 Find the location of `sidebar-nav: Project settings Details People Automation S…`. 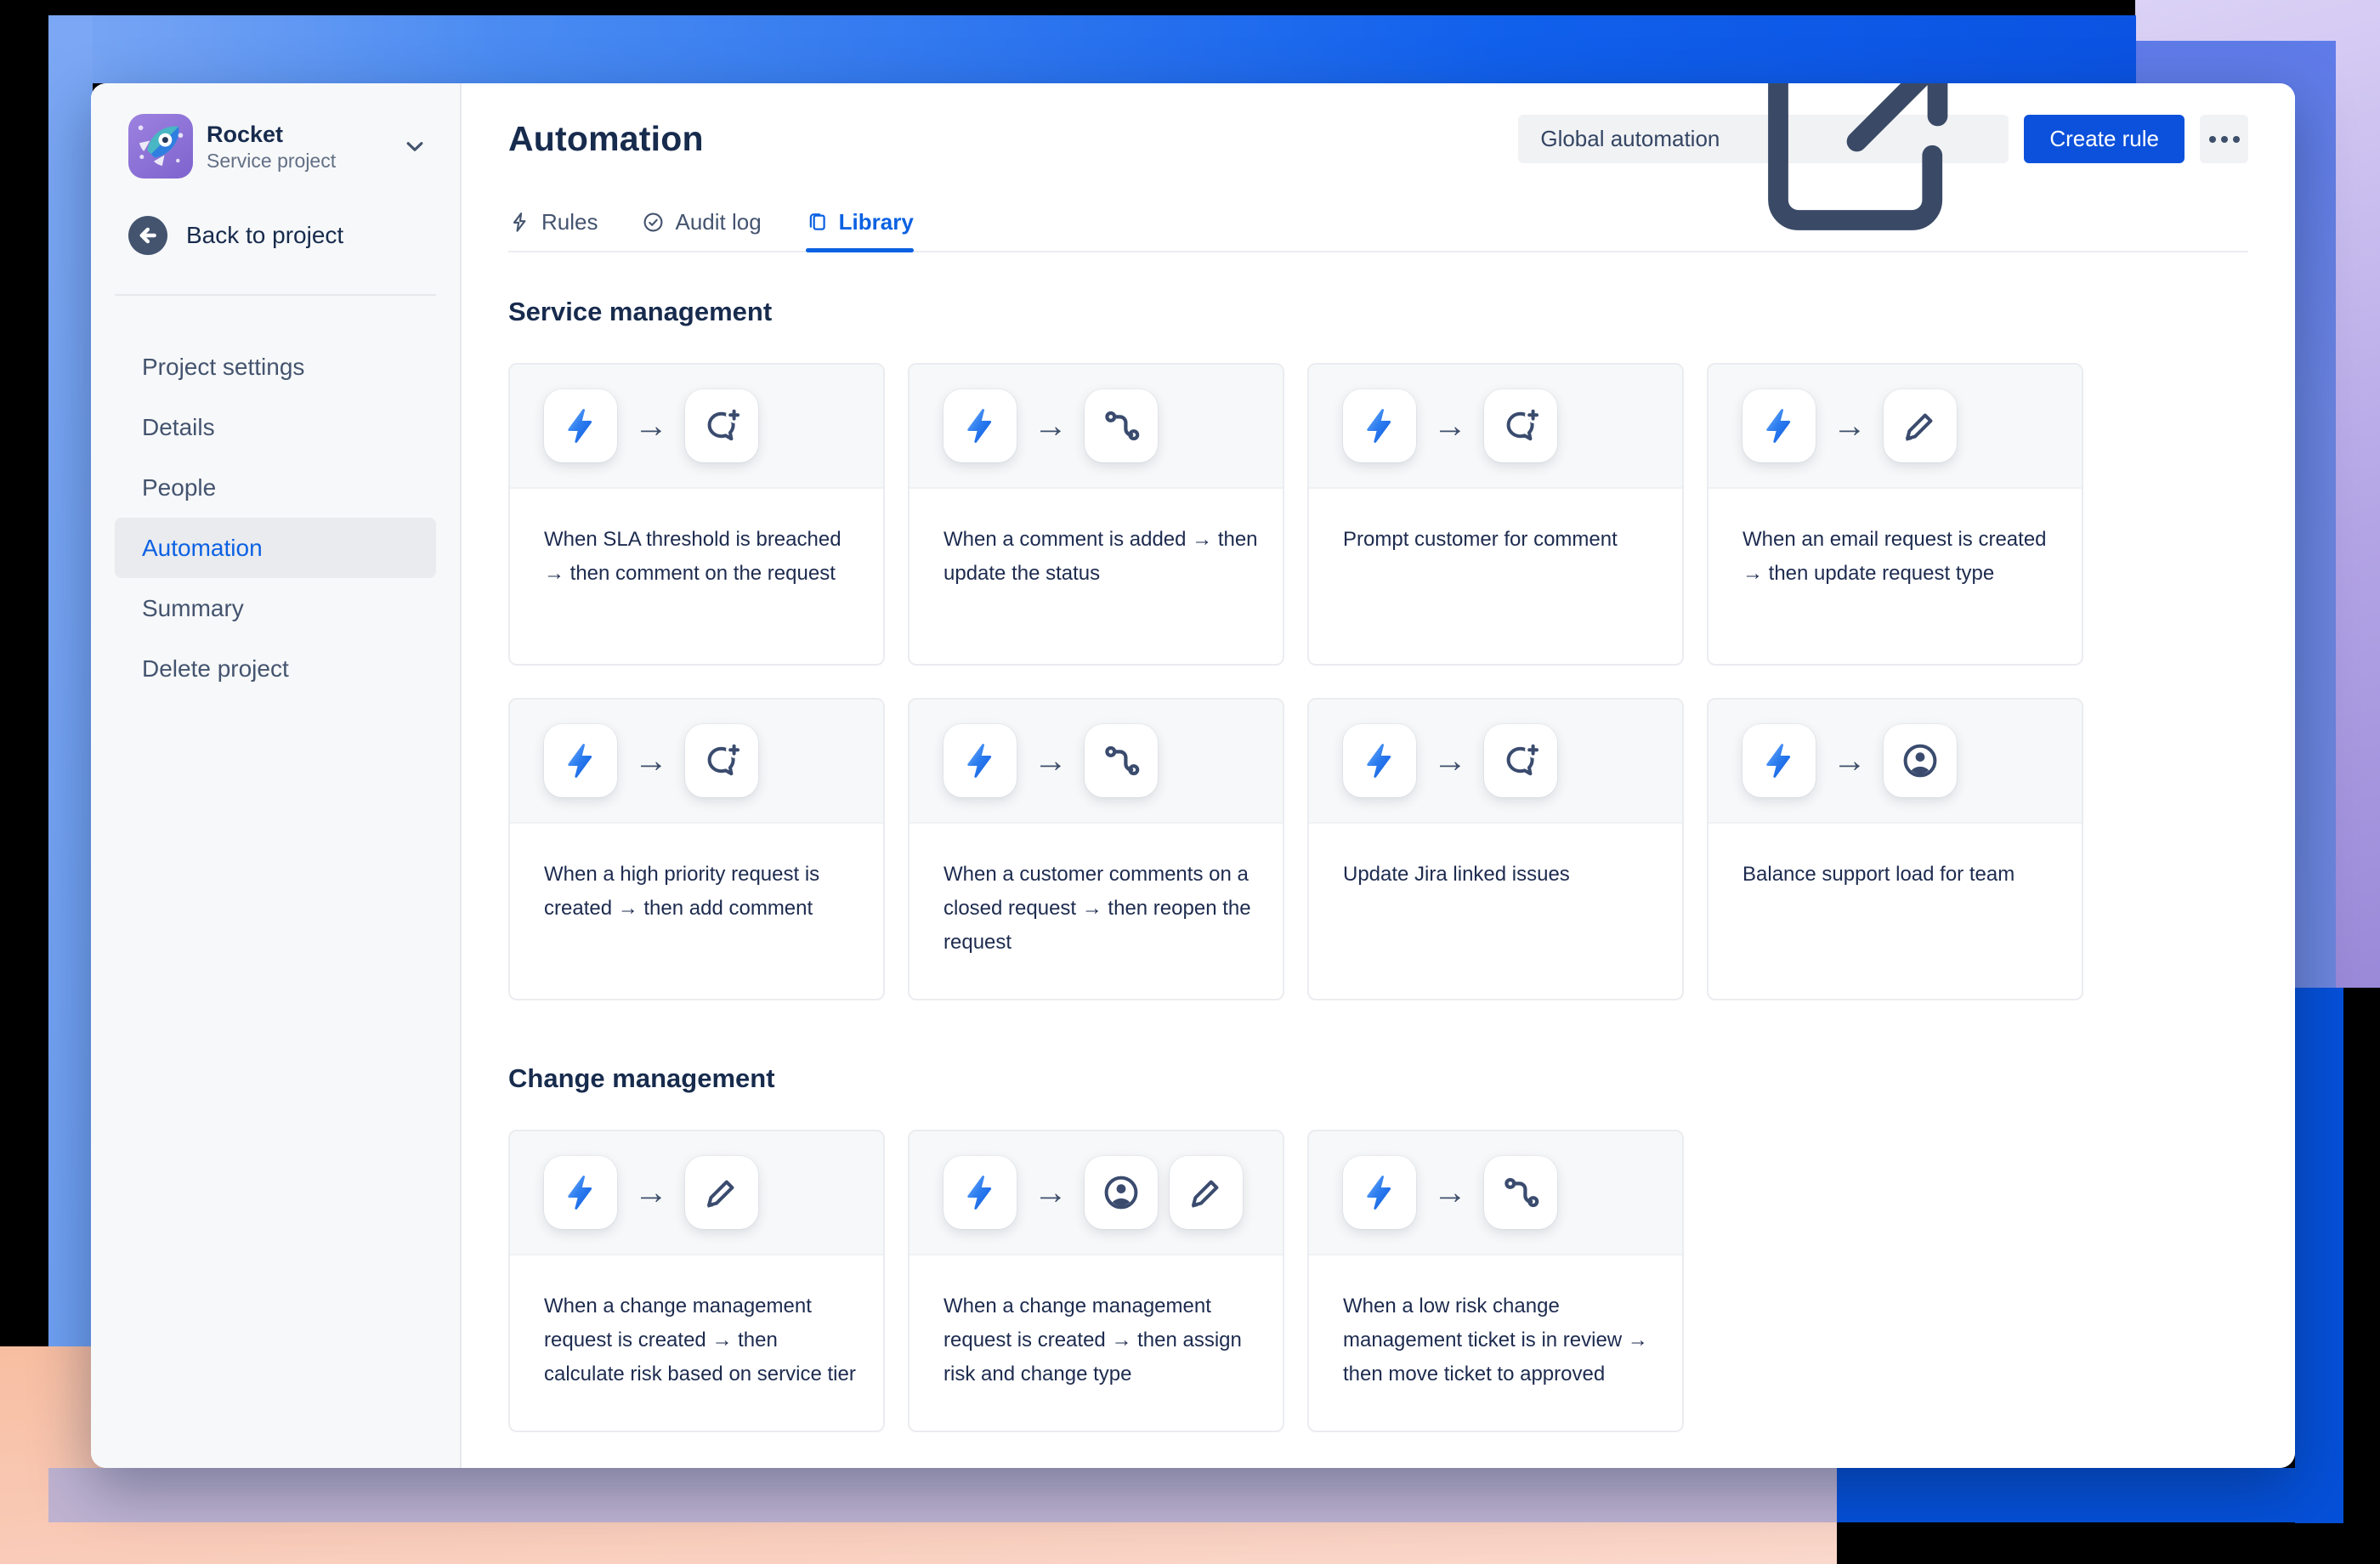

sidebar-nav: Project settings Details People Automation S… is located at coordinates (275, 518).